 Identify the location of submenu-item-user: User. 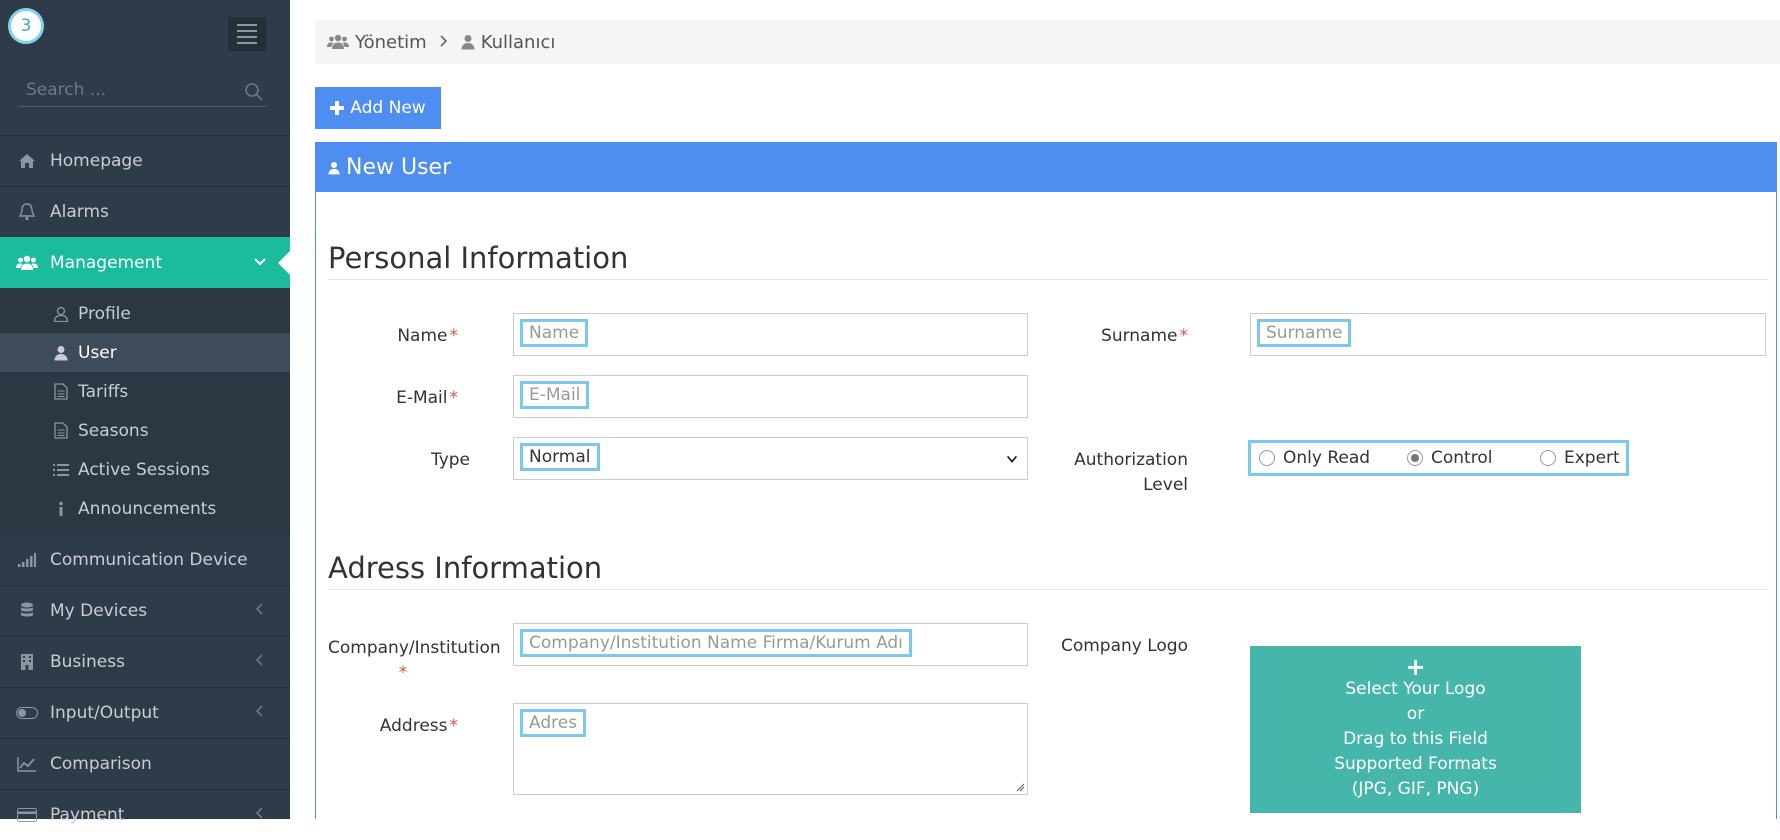
(145, 352).